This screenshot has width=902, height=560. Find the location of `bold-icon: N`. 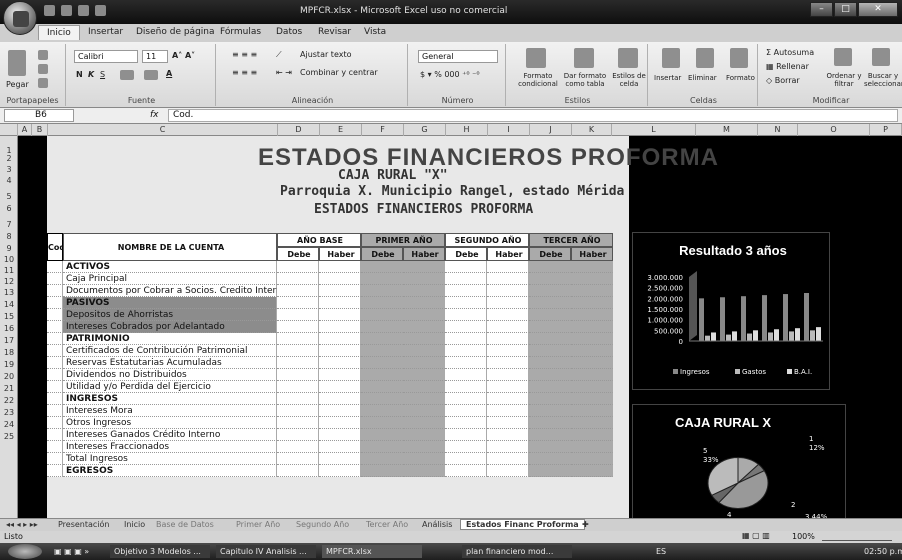

bold-icon: N is located at coordinates (79, 74).